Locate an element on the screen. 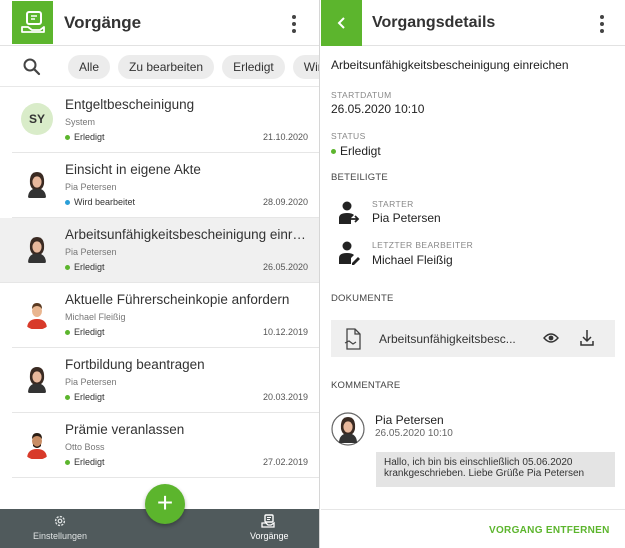 This screenshot has height=548, width=625. filter-chip-done: Erledigt is located at coordinates (253, 67).